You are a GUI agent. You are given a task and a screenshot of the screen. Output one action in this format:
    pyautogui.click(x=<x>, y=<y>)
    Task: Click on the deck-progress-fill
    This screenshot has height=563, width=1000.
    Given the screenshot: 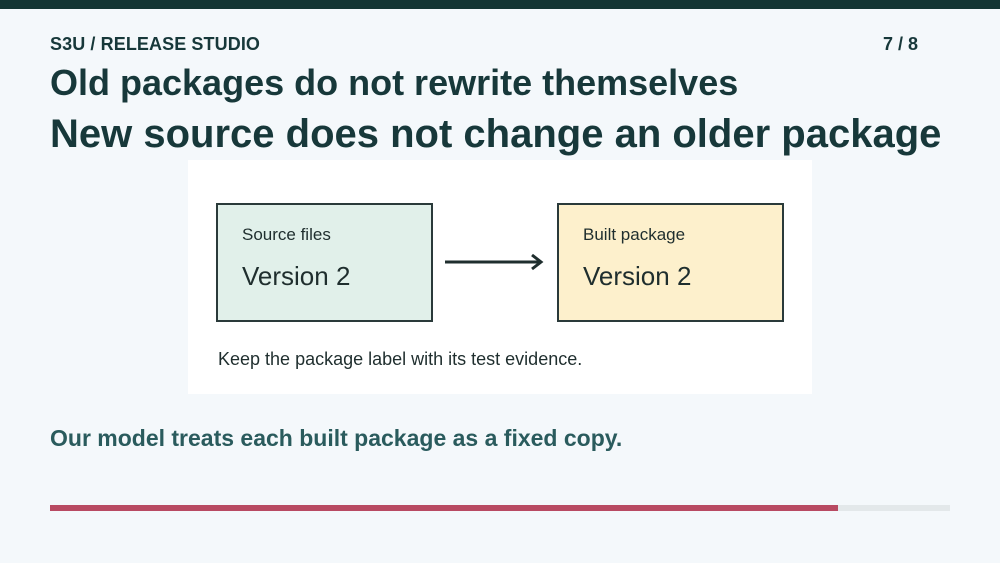 What is the action you would take?
    pyautogui.click(x=444, y=508)
    